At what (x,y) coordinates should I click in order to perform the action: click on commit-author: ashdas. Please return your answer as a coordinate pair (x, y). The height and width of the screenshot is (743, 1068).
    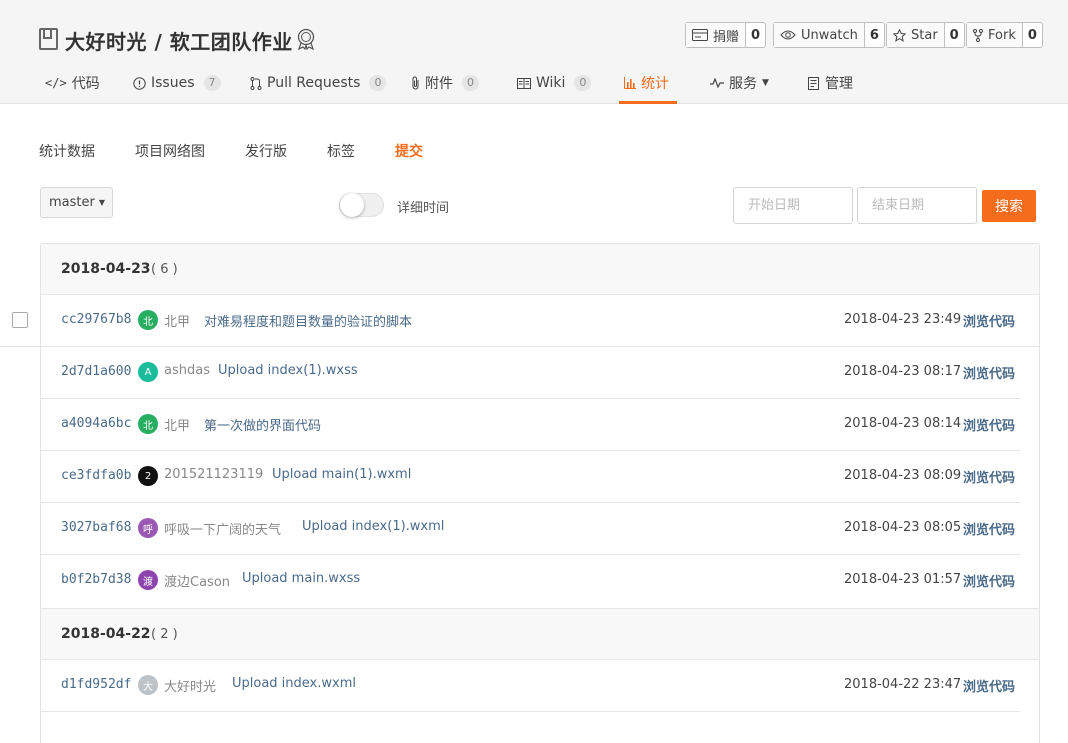
    Looking at the image, I should click on (187, 370).